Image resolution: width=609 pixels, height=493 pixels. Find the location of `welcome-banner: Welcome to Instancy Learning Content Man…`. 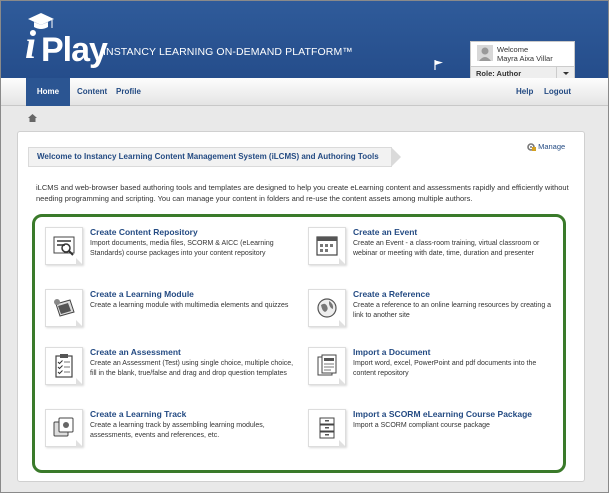

welcome-banner: Welcome to Instancy Learning Content Man… is located at coordinates (214, 157).